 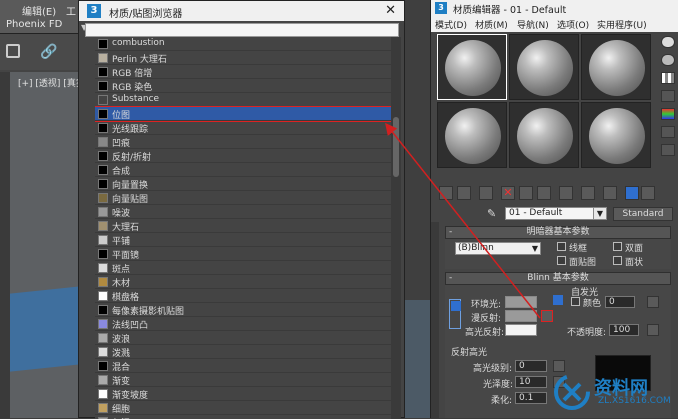 What do you see at coordinates (620, 302) in the screenshot?
I see `self-illum-spinner: 0` at bounding box center [620, 302].